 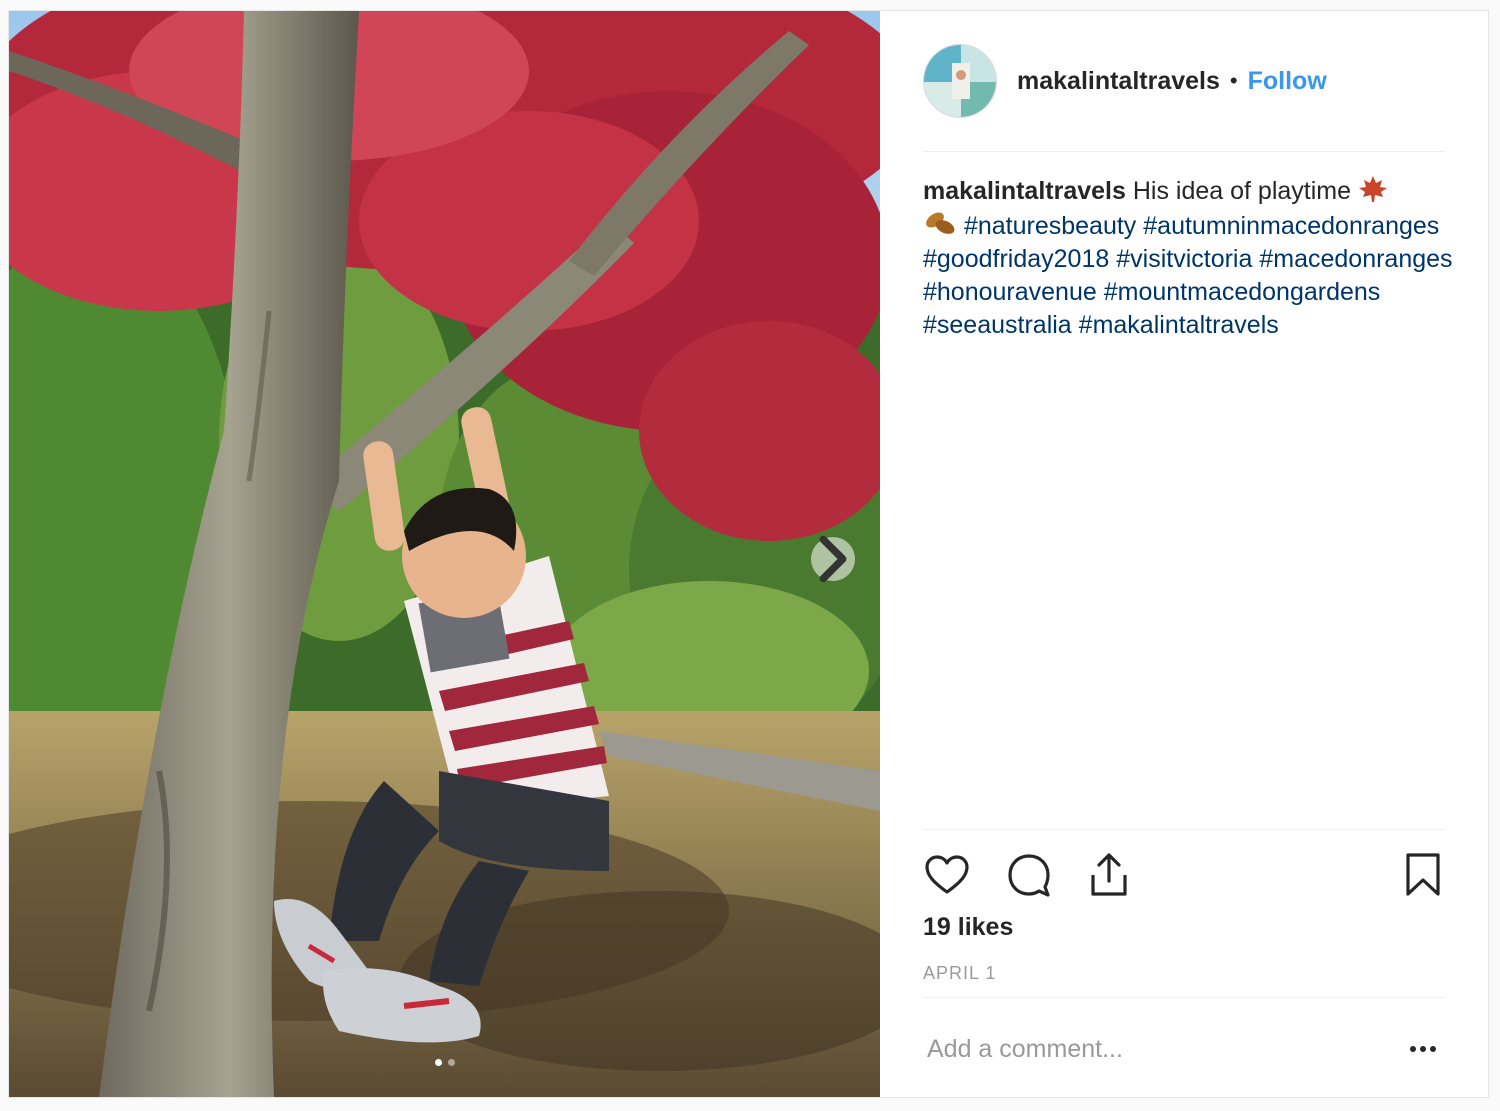 What do you see at coordinates (1372, 189) in the screenshot?
I see `maple-leaf-emoji` at bounding box center [1372, 189].